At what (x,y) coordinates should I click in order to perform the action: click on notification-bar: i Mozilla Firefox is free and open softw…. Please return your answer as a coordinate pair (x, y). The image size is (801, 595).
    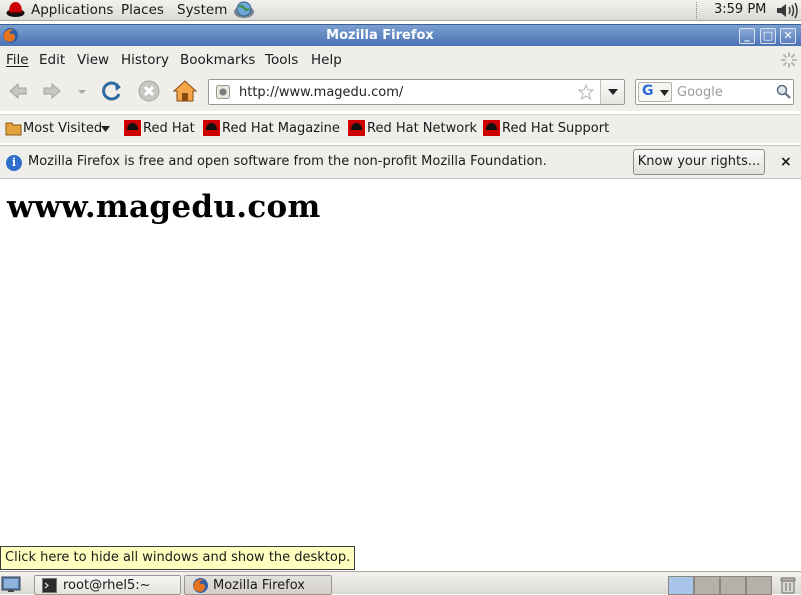
    Looking at the image, I should click on (400, 162).